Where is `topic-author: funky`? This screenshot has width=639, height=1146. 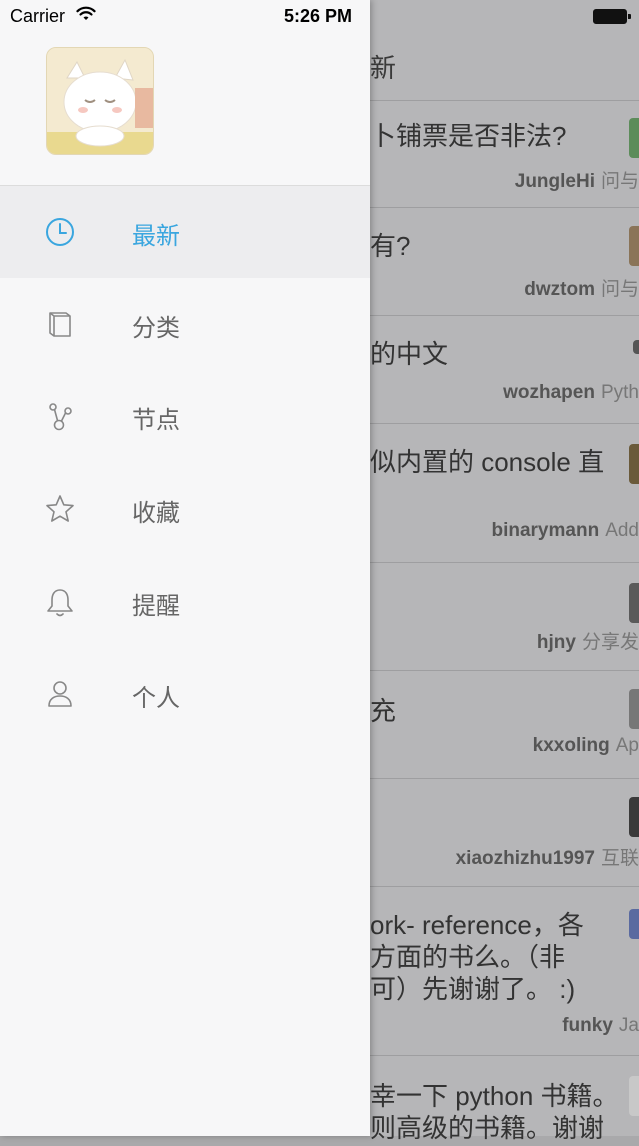
topic-author: funky is located at coordinates (587, 1025).